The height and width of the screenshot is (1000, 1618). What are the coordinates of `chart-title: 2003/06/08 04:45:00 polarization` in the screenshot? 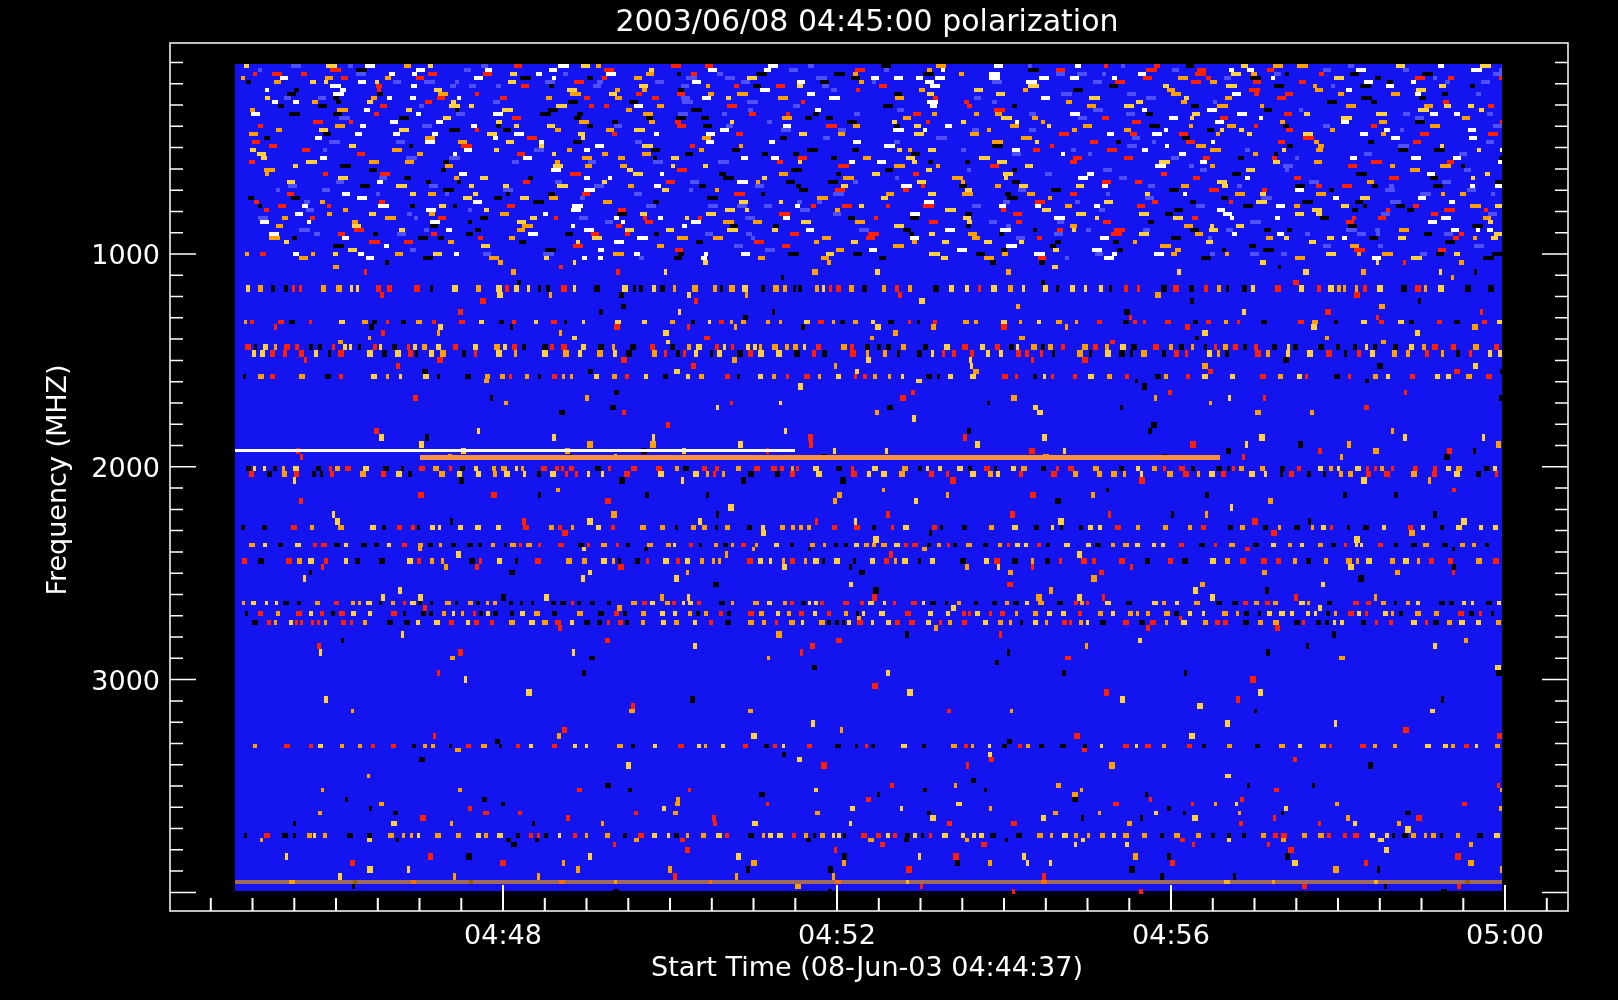 It's located at (867, 20).